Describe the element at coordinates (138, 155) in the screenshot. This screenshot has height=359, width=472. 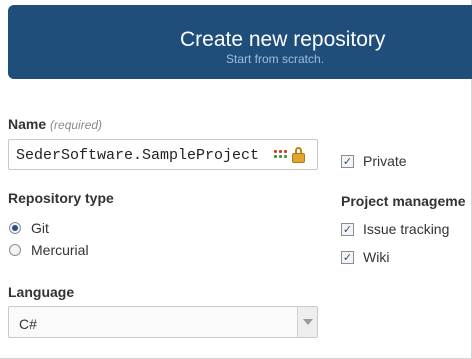
I see `name-input-value: SederSoftware.SampleProject` at that location.